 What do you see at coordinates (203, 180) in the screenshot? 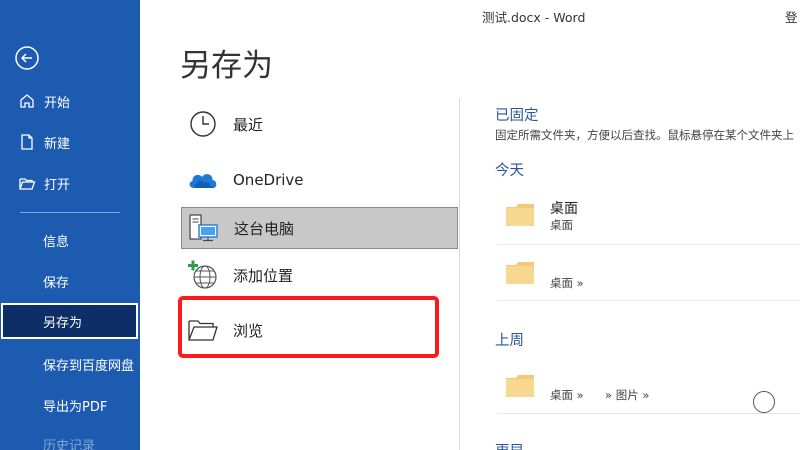
I see `onedrive-cloud-icon` at bounding box center [203, 180].